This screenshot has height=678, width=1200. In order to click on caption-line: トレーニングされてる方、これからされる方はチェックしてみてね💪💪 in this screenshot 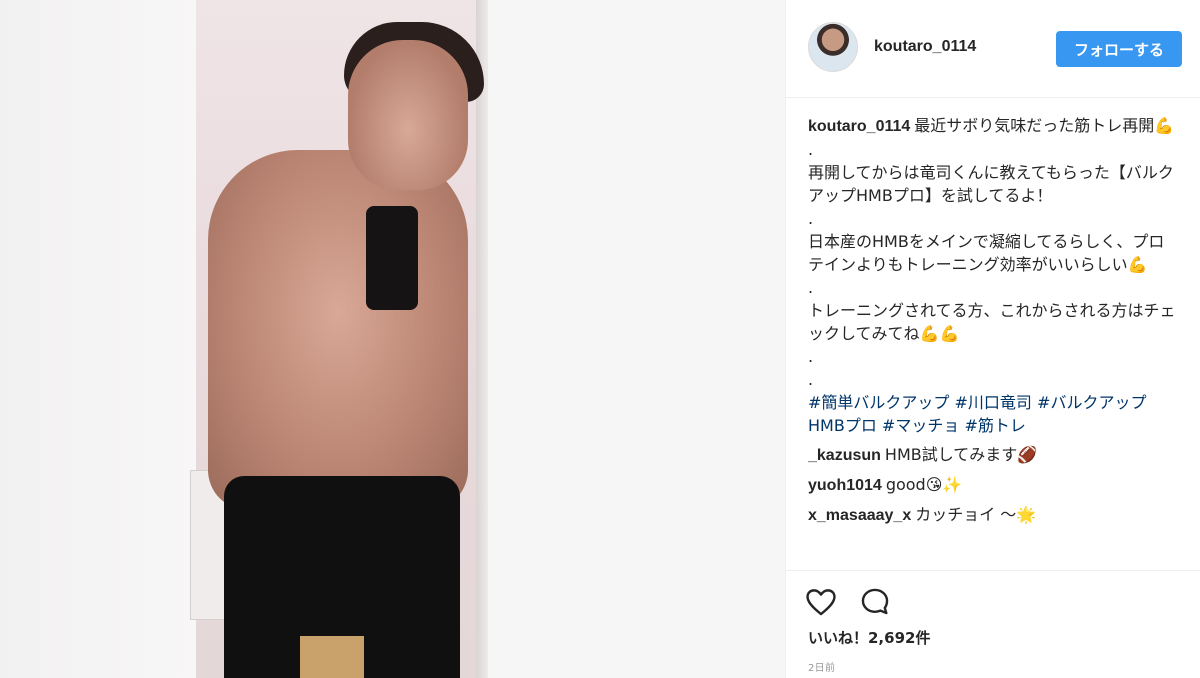, I will do `click(992, 322)`.